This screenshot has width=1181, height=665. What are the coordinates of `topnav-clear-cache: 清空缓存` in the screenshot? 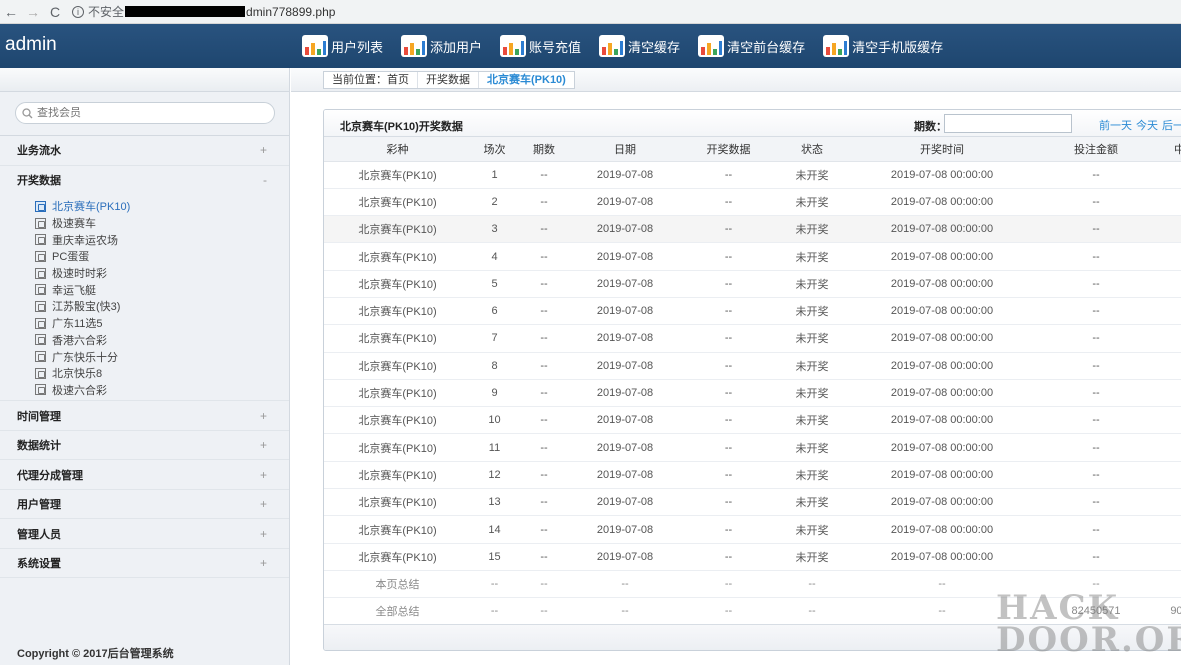 It's located at (639, 46).